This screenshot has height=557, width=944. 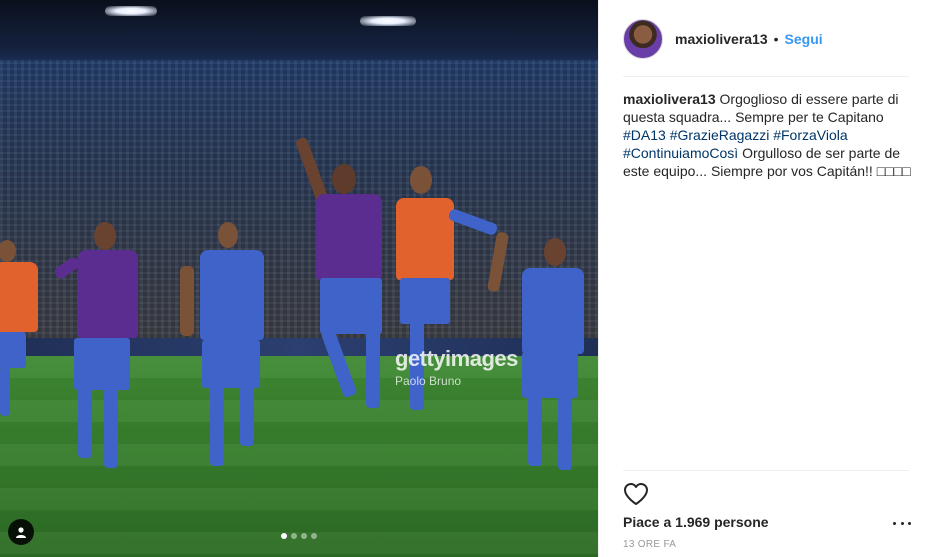 I want to click on hashtag-link: #ContinuiamoCosì, so click(x=680, y=153).